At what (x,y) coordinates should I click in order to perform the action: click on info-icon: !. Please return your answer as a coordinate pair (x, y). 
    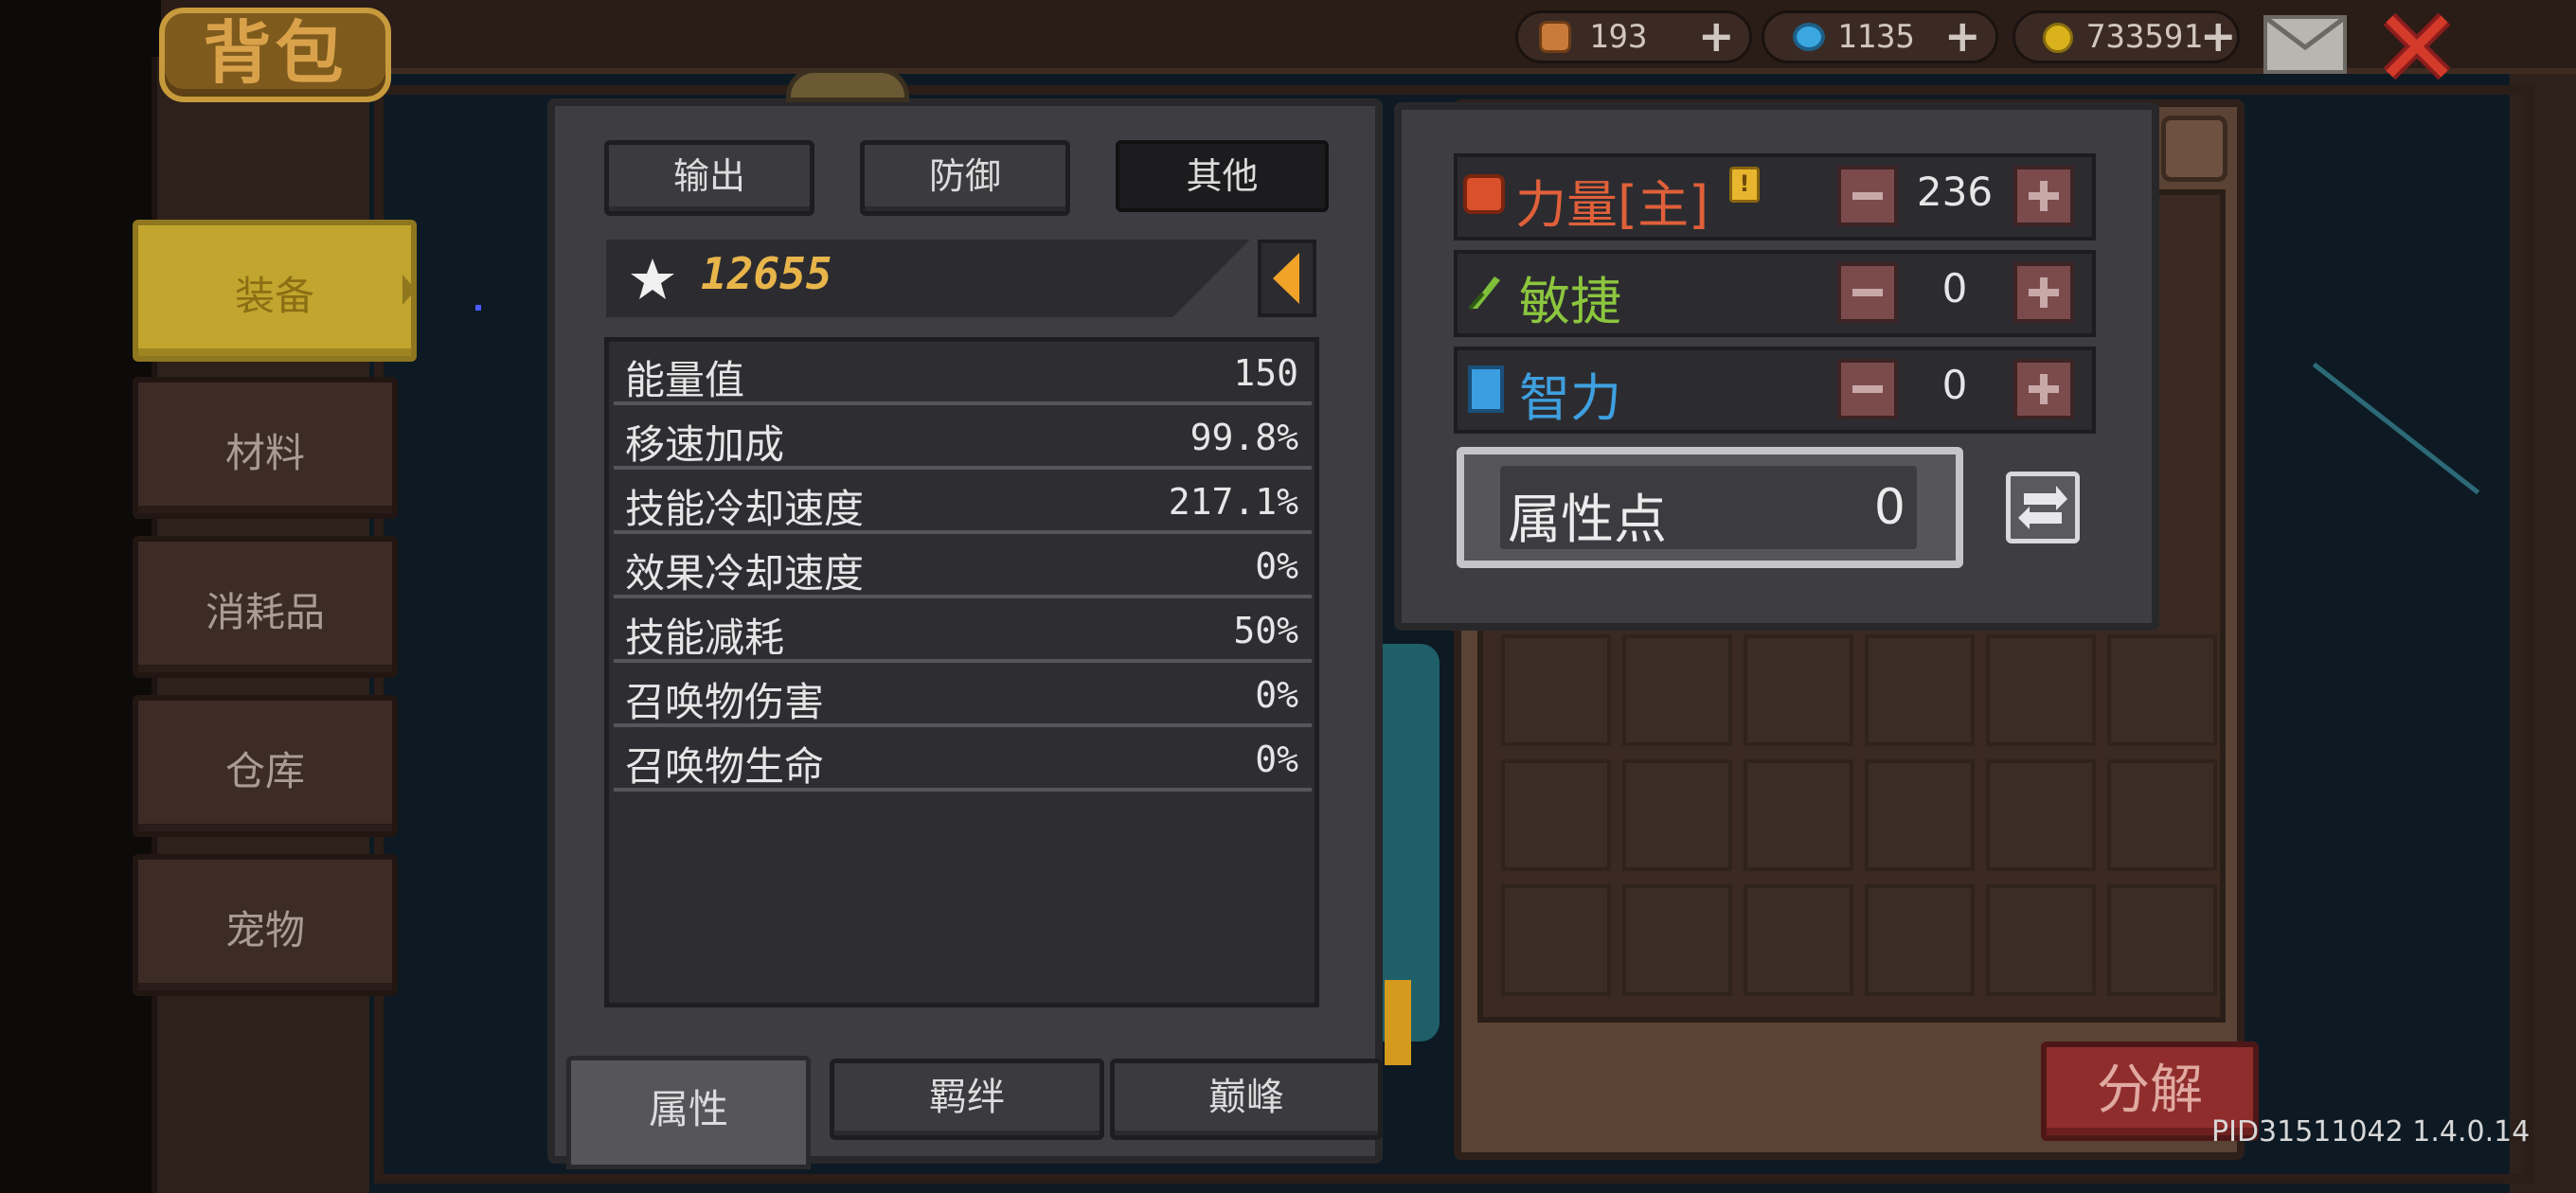
    Looking at the image, I should click on (1744, 185).